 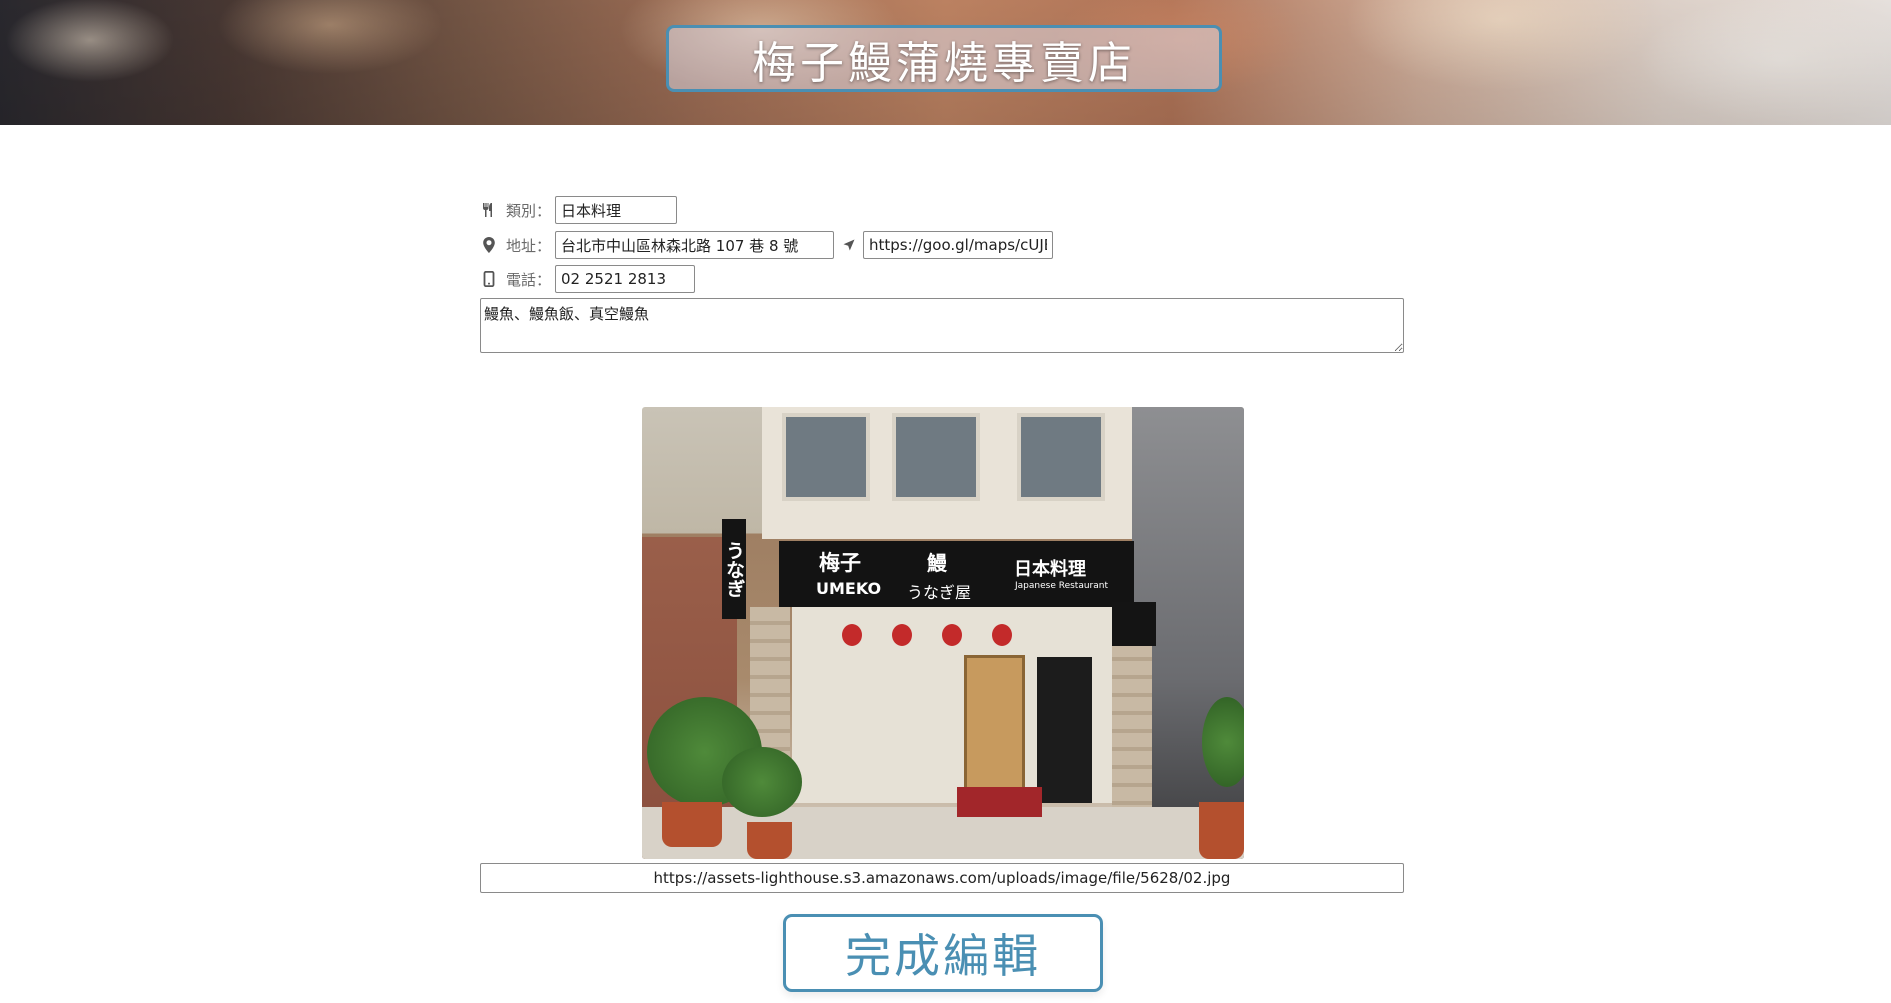 I want to click on description-textarea: 鰻魚、鰻魚飯、真空鰻魚, so click(x=942, y=325).